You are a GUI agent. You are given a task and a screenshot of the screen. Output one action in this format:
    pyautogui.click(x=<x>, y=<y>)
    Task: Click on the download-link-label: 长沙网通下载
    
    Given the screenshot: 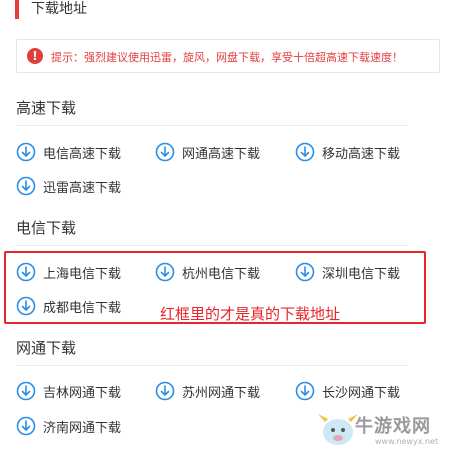 What is the action you would take?
    pyautogui.click(x=361, y=393)
    